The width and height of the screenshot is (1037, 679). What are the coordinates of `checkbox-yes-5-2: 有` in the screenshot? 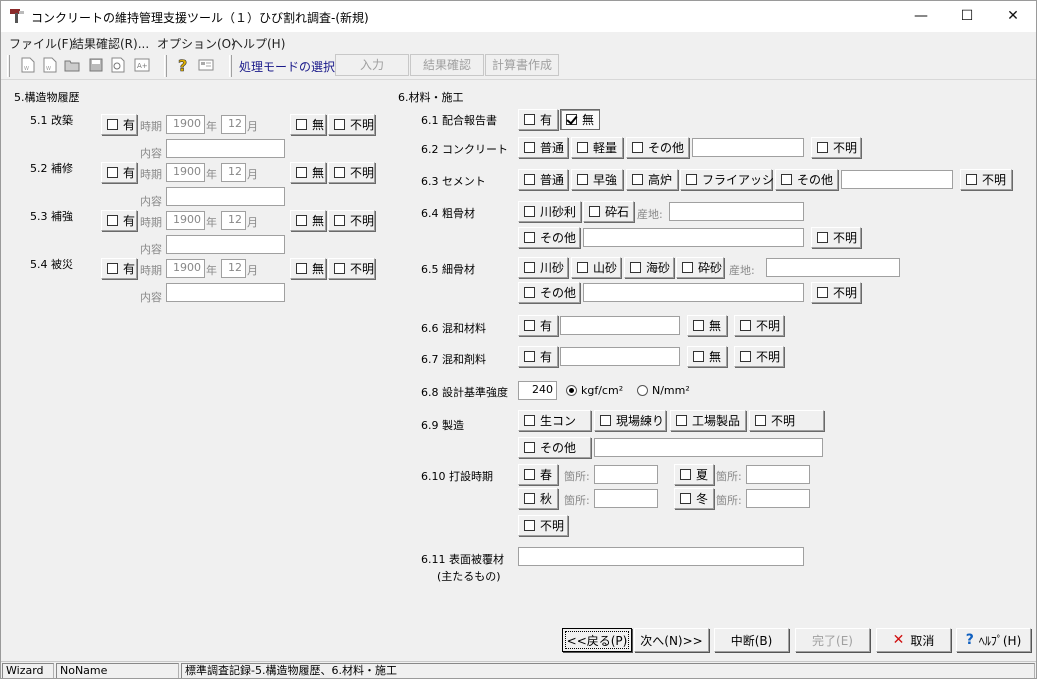 It's located at (119, 172).